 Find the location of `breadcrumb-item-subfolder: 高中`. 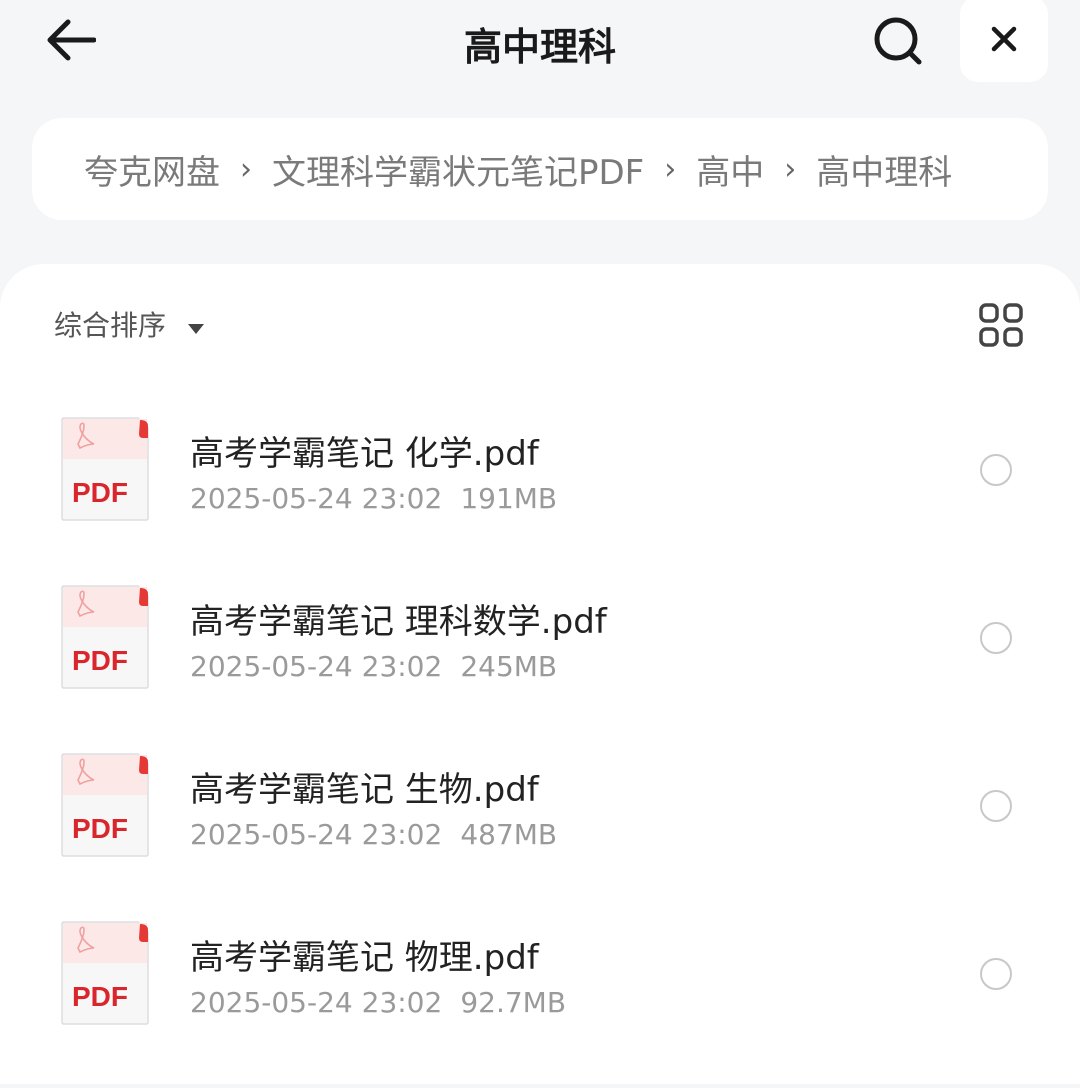

breadcrumb-item-subfolder: 高中 is located at coordinates (730, 169).